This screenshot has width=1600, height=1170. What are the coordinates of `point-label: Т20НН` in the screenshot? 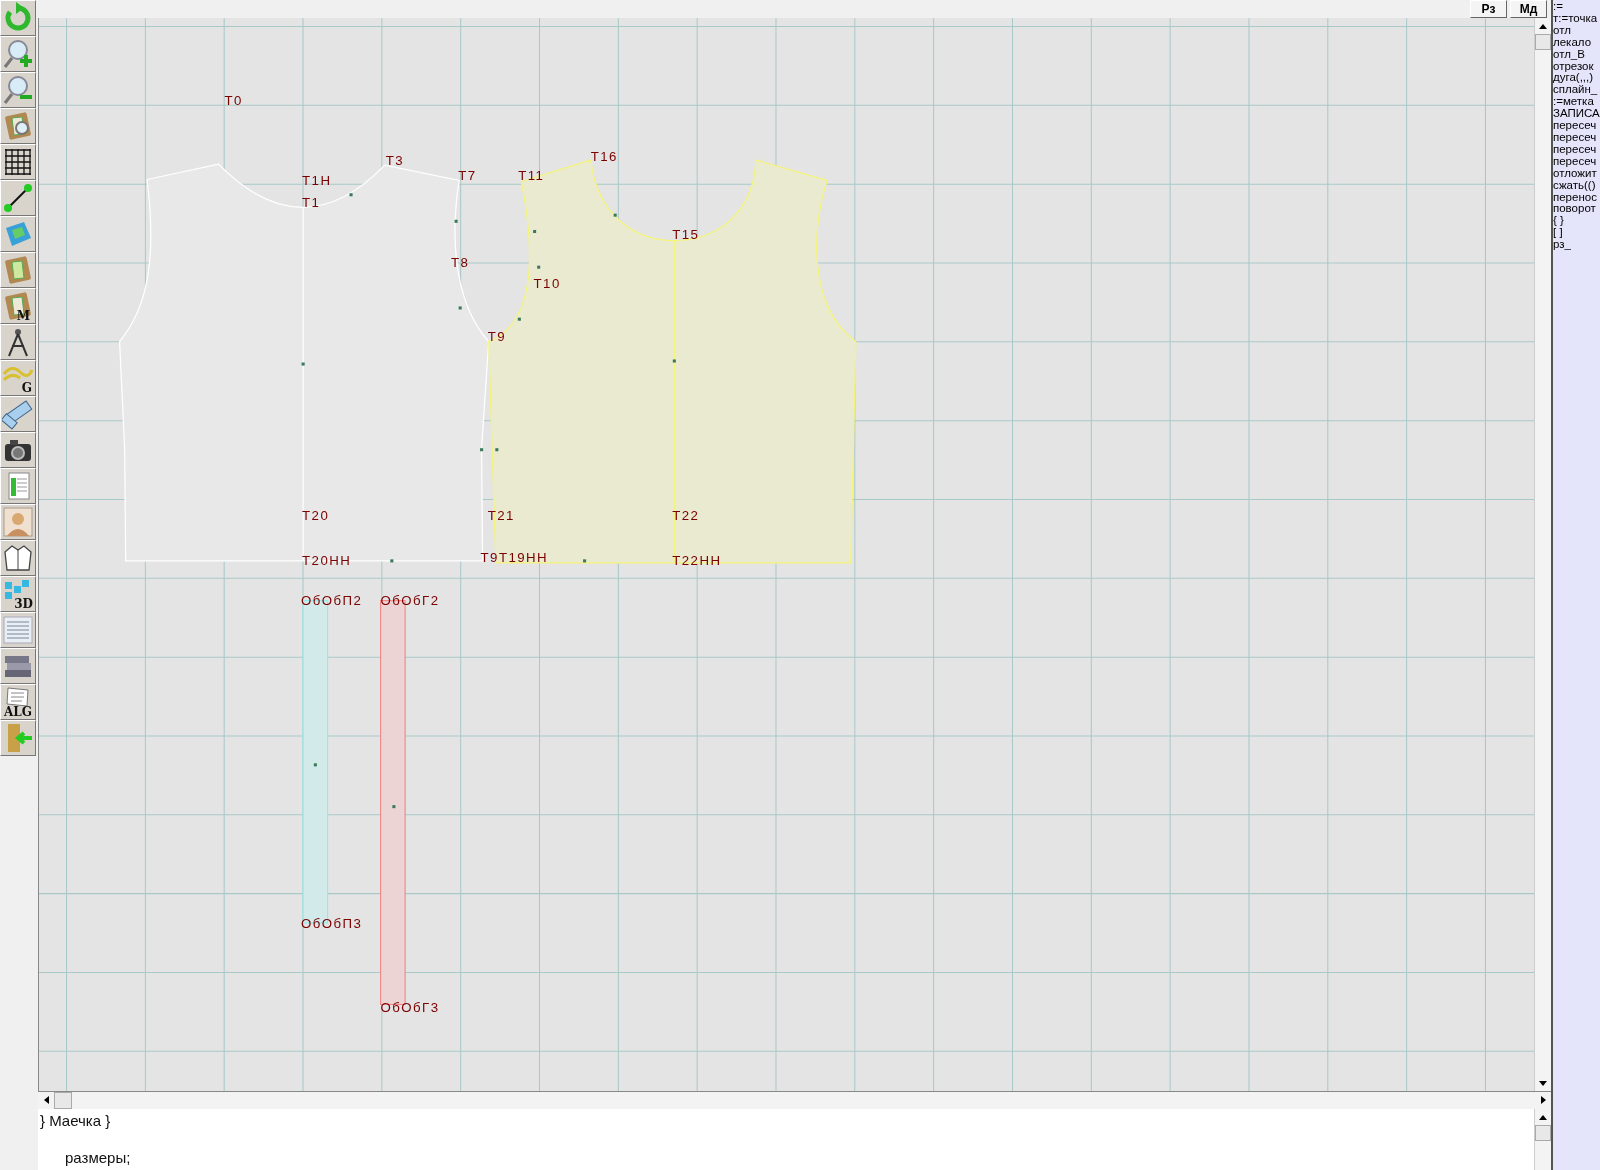 It's located at (327, 560).